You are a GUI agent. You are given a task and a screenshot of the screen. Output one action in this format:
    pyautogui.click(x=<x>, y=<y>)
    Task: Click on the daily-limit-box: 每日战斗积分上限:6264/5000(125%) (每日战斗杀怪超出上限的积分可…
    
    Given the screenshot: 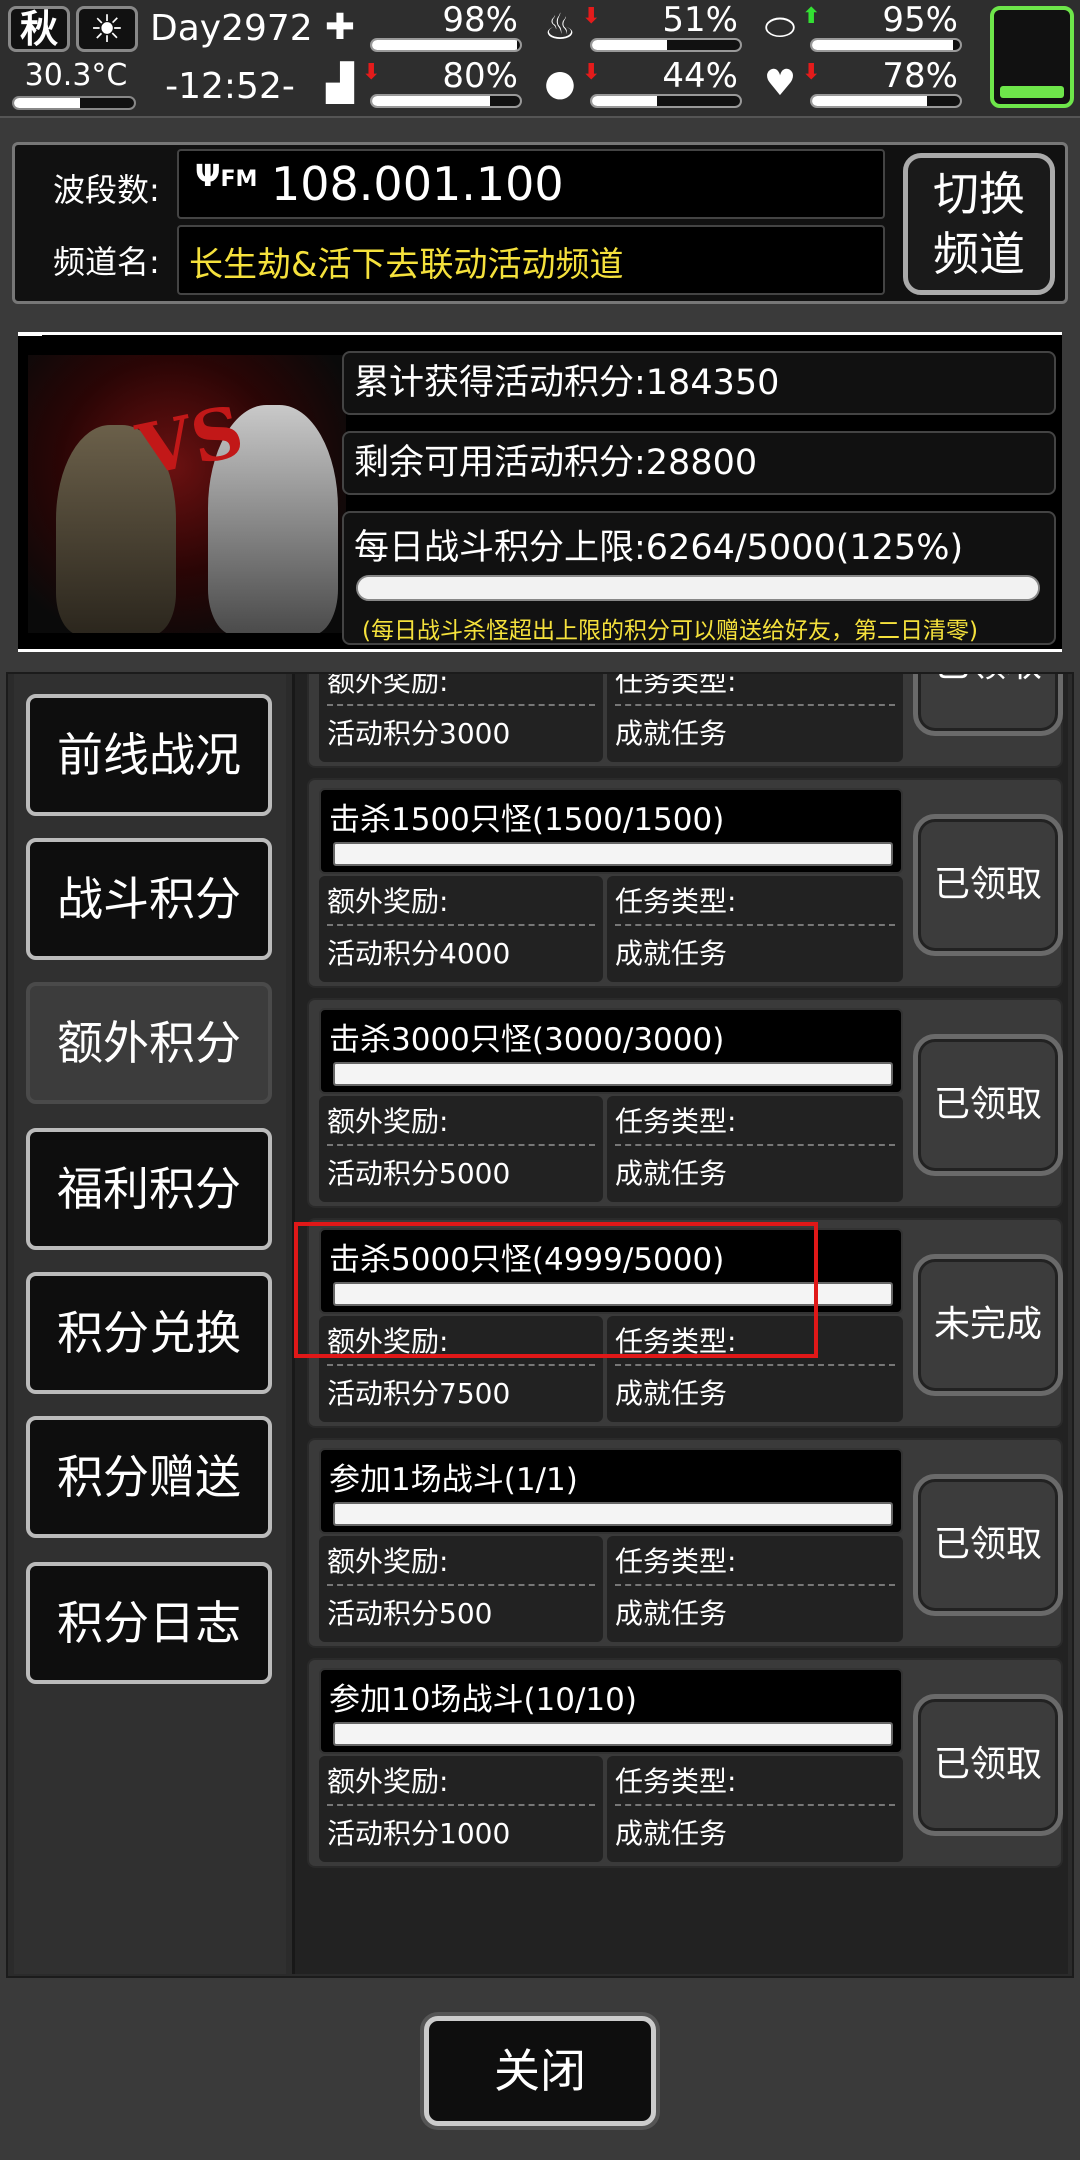 What is the action you would take?
    pyautogui.click(x=699, y=578)
    